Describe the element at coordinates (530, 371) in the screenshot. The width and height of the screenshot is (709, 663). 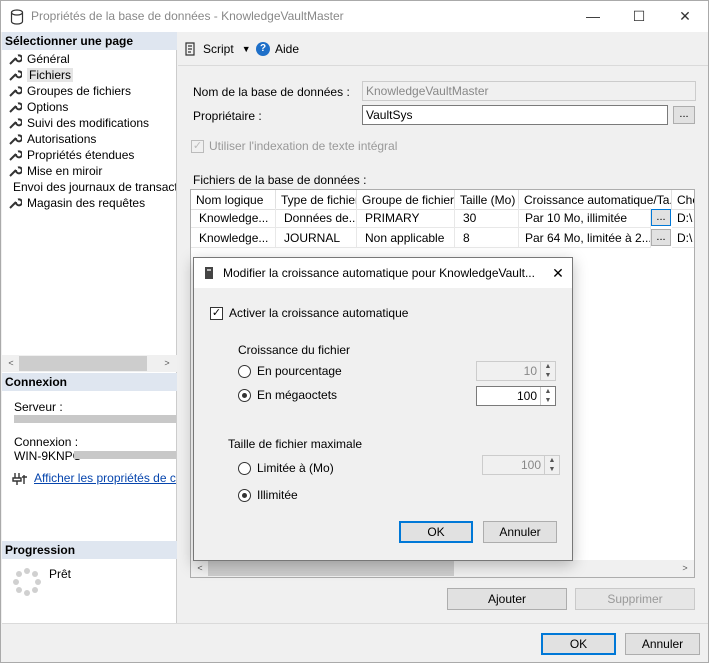
I see `percent-value: 10` at that location.